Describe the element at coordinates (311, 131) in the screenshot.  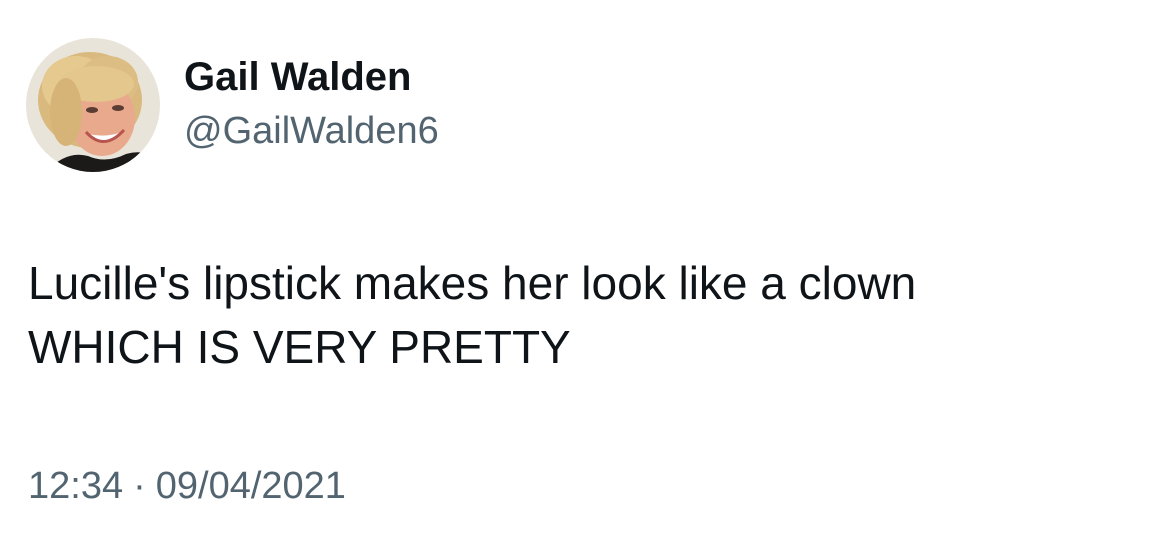
I see `user-handle: @GailWalden6` at that location.